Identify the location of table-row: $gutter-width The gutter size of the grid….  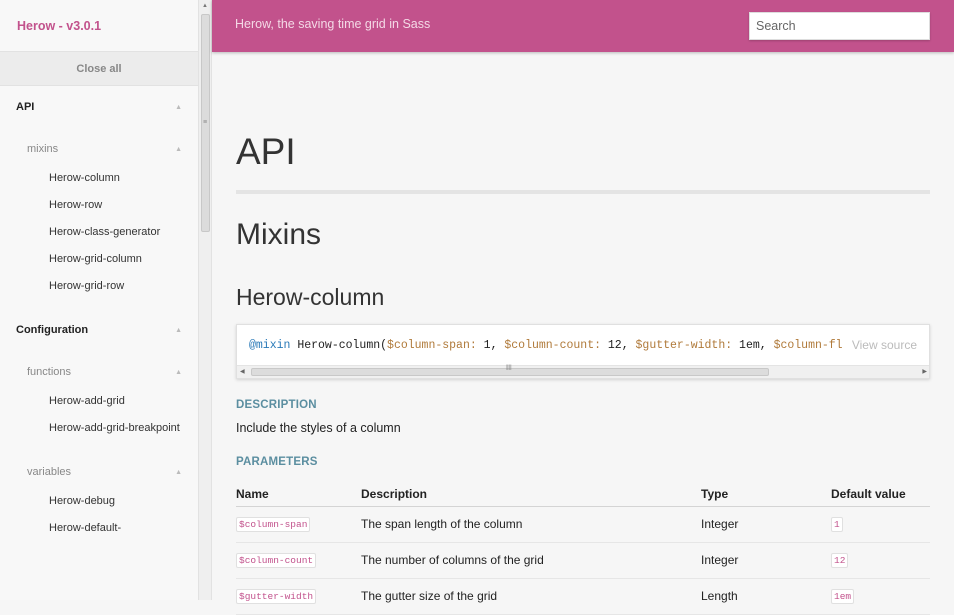
(583, 596).